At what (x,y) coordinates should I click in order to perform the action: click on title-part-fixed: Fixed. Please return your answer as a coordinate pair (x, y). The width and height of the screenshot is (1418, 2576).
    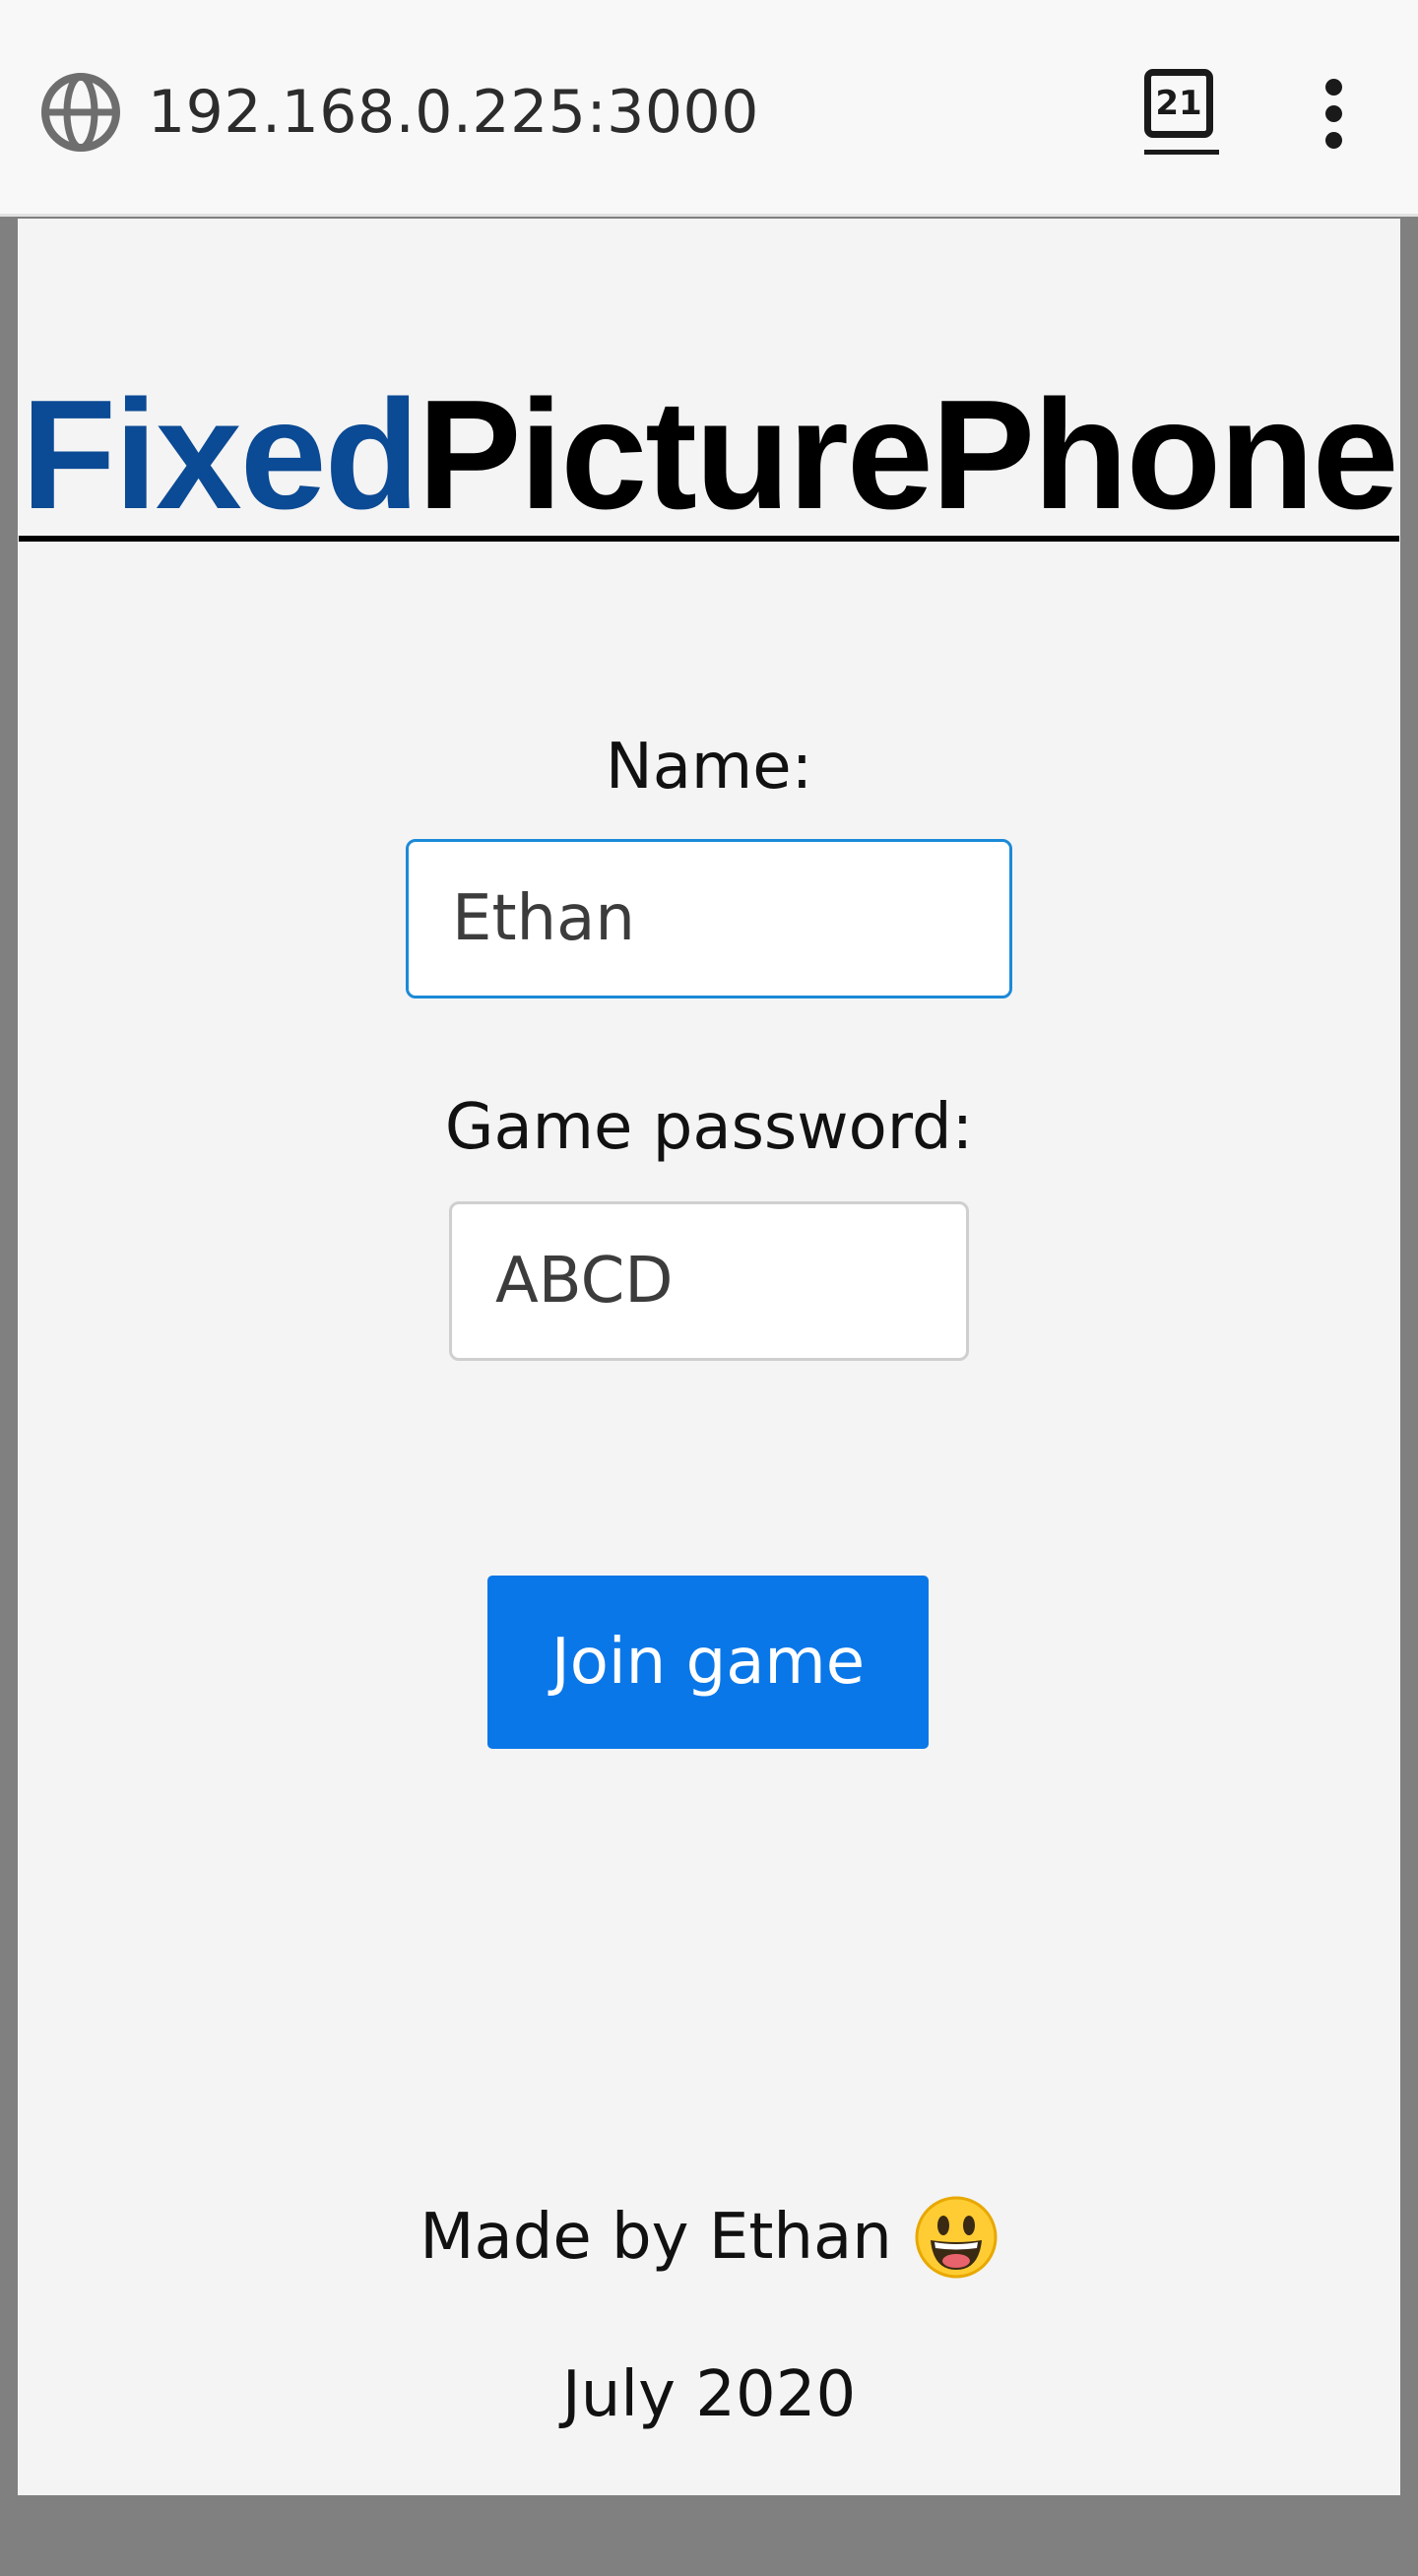
    Looking at the image, I should click on (220, 455).